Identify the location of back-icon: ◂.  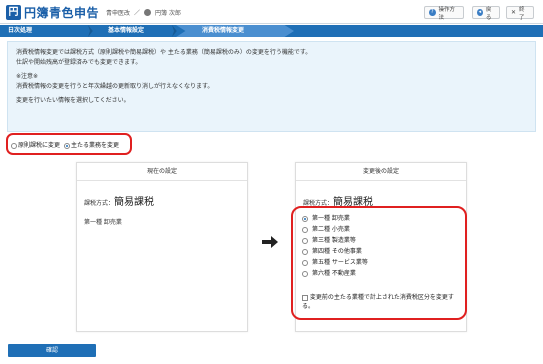
(480, 12).